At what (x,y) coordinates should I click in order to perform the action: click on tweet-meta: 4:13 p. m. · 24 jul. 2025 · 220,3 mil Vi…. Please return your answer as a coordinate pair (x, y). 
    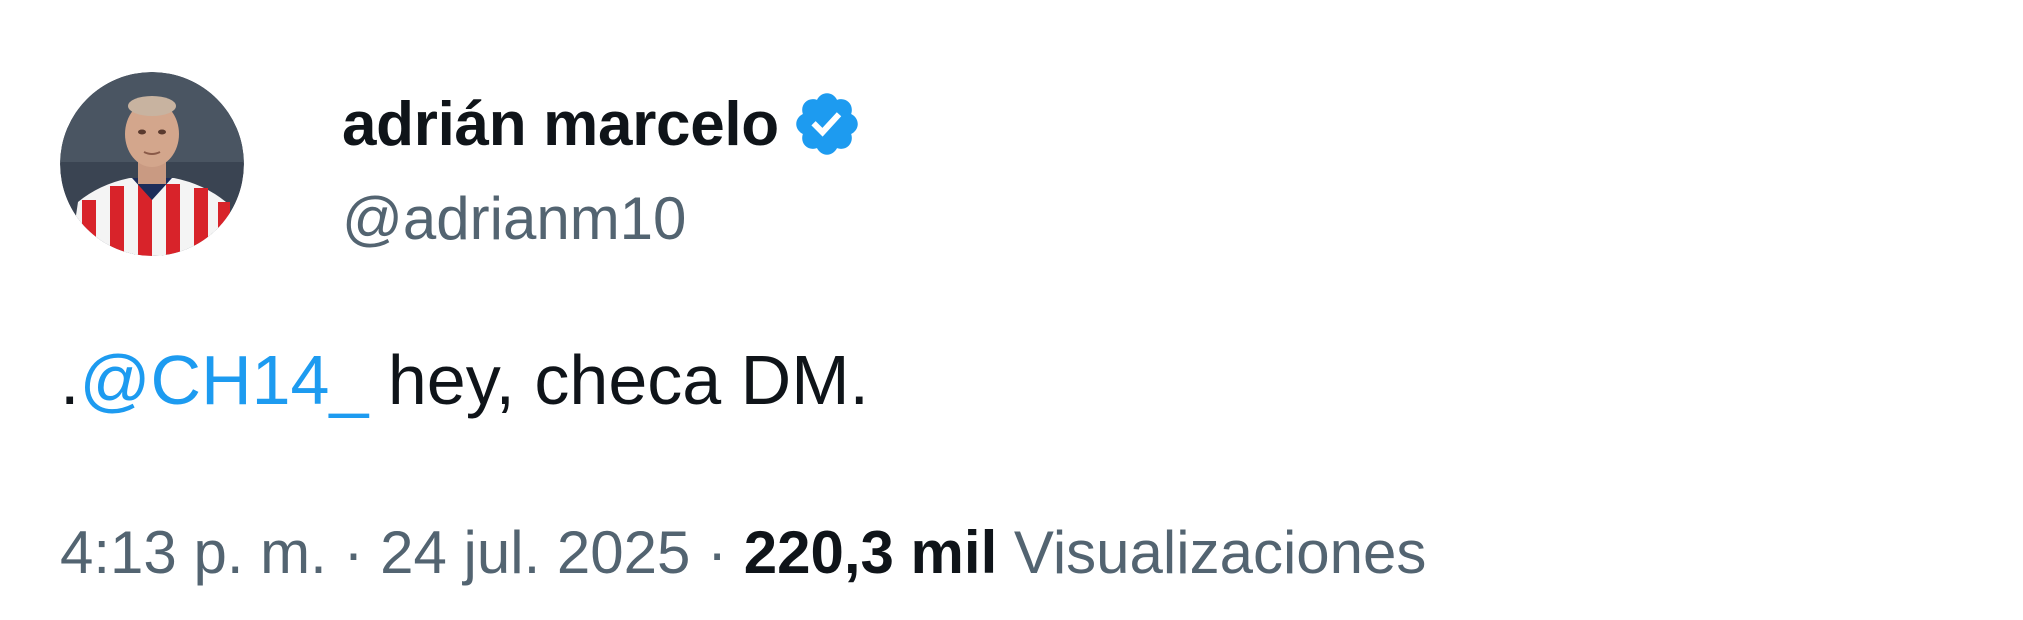
    Looking at the image, I should click on (743, 553).